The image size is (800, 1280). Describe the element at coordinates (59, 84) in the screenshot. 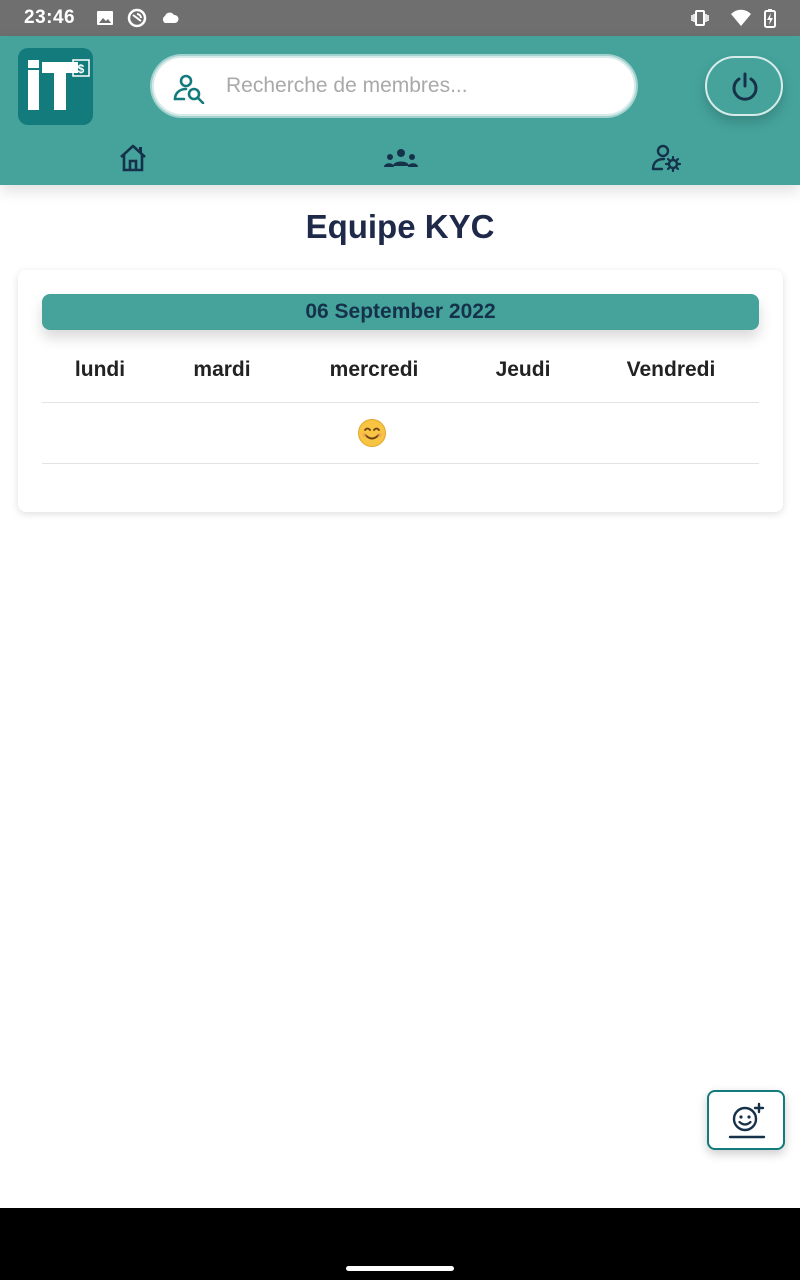

I see `logo-graphic: $` at that location.